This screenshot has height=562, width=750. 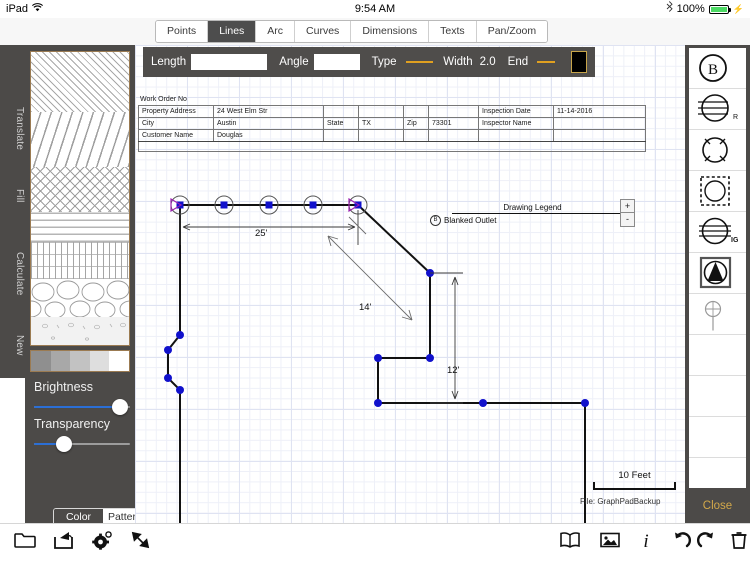 I want to click on color-swatch-row, so click(x=80, y=361).